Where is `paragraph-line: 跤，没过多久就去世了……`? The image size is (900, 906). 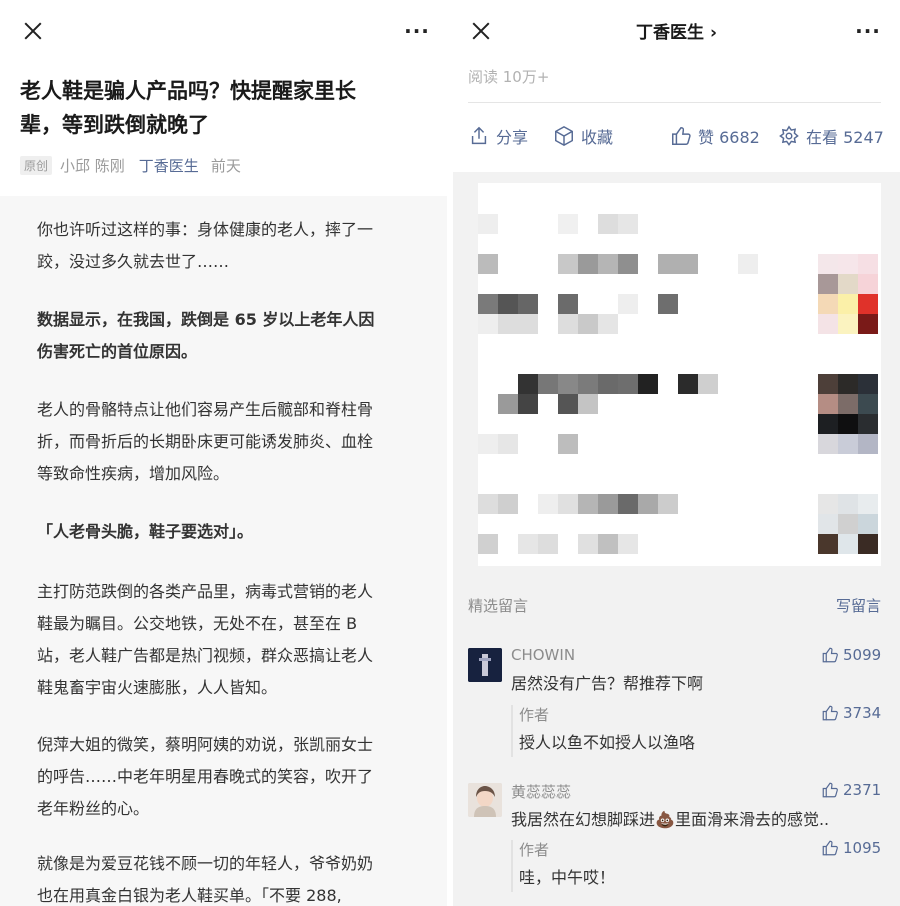
paragraph-line: 跤，没过多久就去世了…… is located at coordinates (133, 261).